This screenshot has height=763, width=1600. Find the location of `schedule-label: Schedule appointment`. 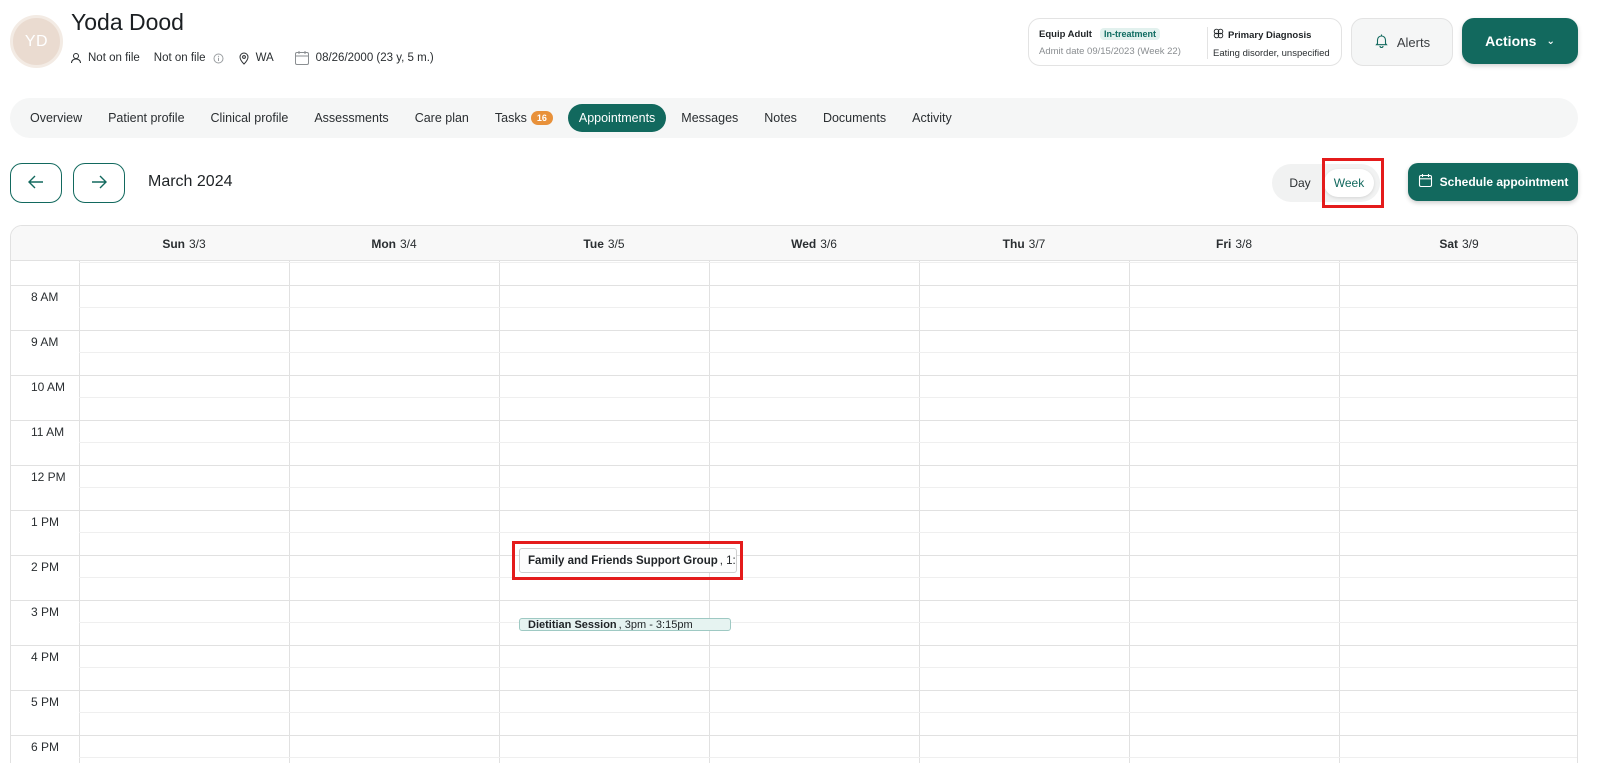

schedule-label: Schedule appointment is located at coordinates (1504, 182).